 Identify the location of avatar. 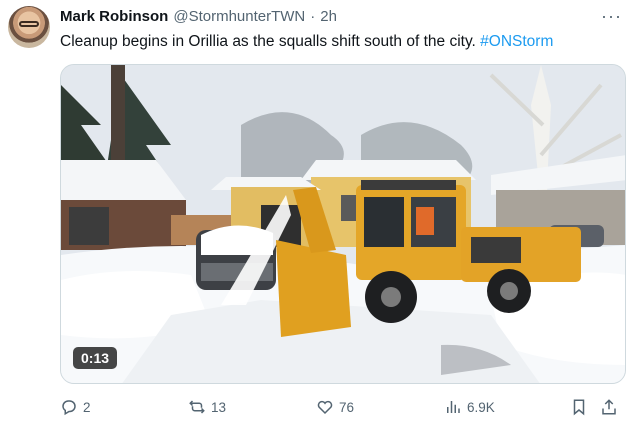
(29, 27).